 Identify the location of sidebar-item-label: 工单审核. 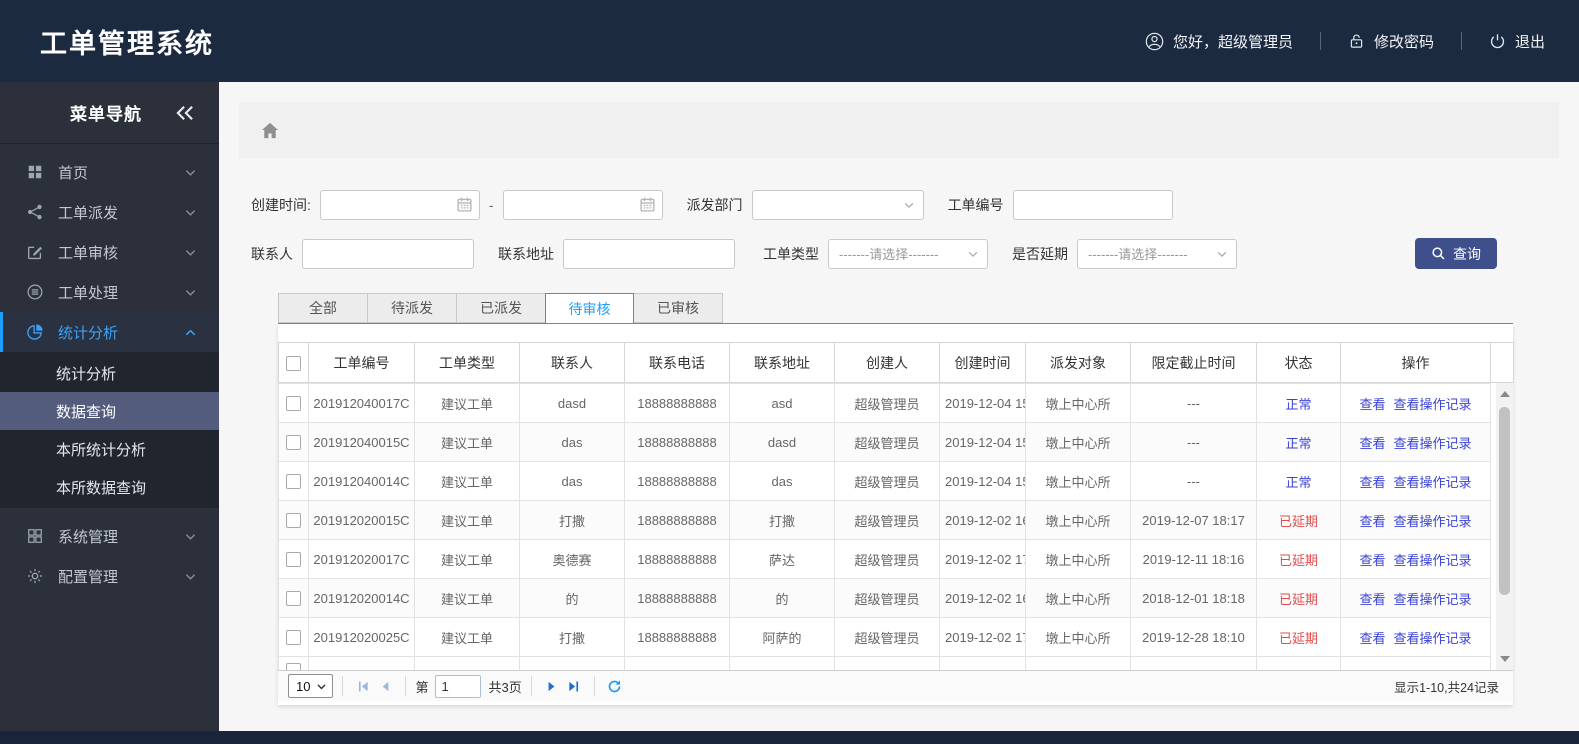
(88, 253).